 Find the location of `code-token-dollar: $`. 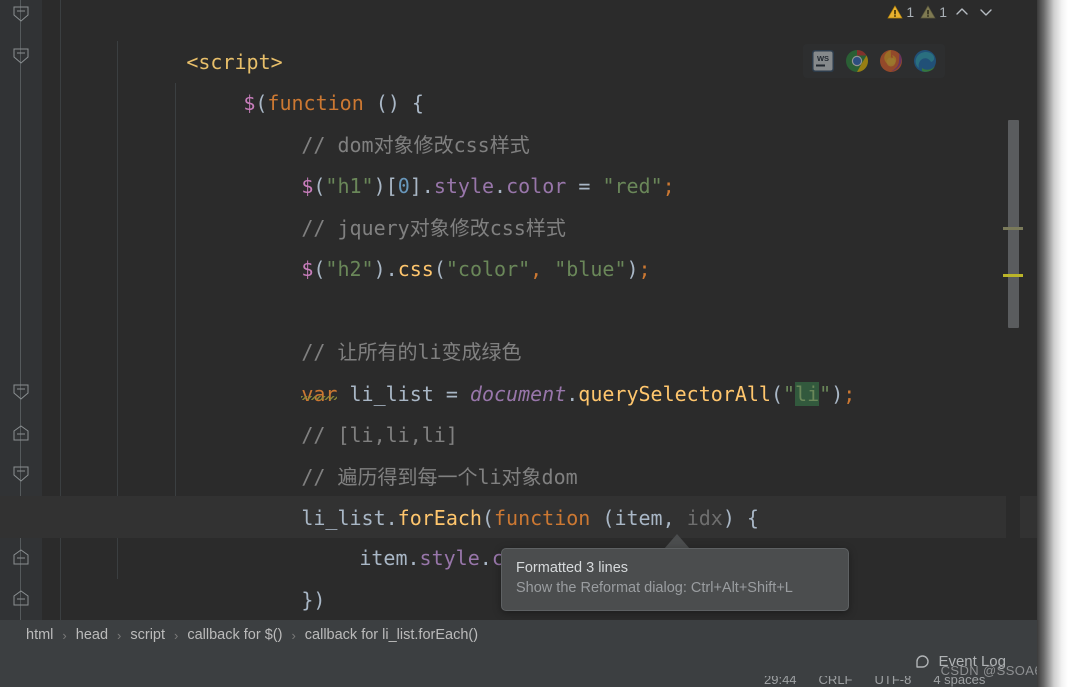

code-token-dollar: $ is located at coordinates (307, 269).